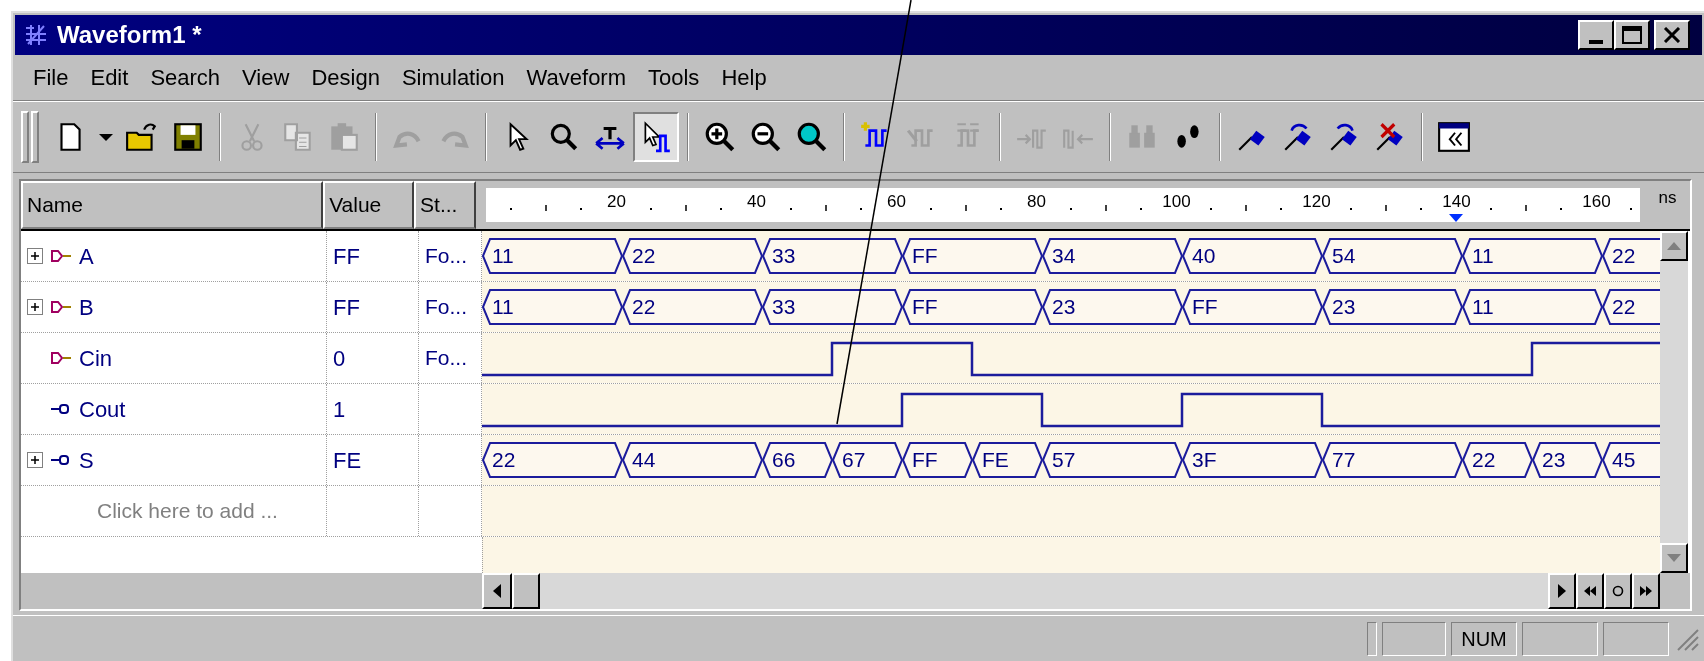  I want to click on zoom-out-icon, so click(766, 137).